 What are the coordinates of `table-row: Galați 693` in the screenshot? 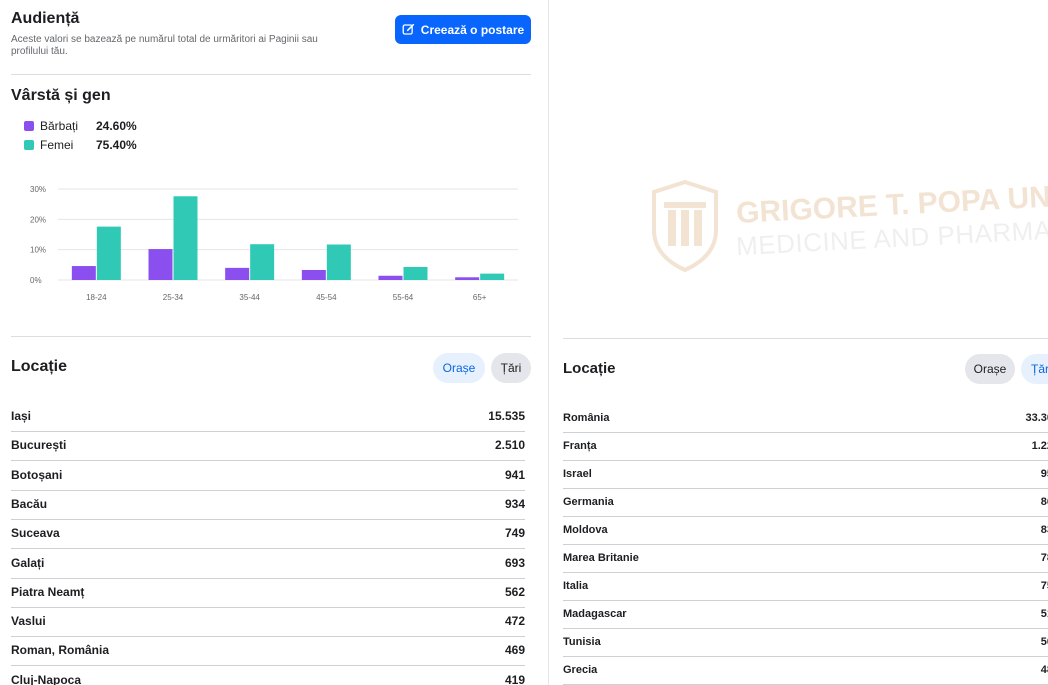 It's located at (268, 564).